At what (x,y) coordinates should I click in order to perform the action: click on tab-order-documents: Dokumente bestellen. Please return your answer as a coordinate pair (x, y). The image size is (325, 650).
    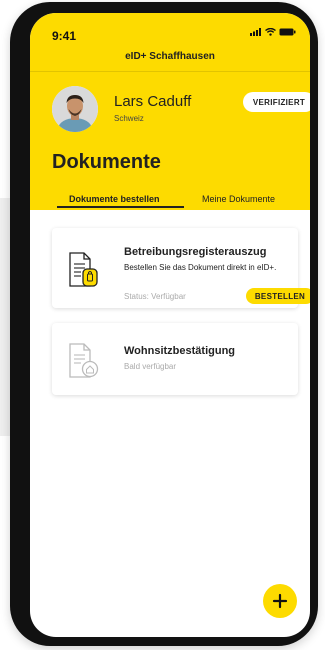
    Looking at the image, I should click on (114, 199).